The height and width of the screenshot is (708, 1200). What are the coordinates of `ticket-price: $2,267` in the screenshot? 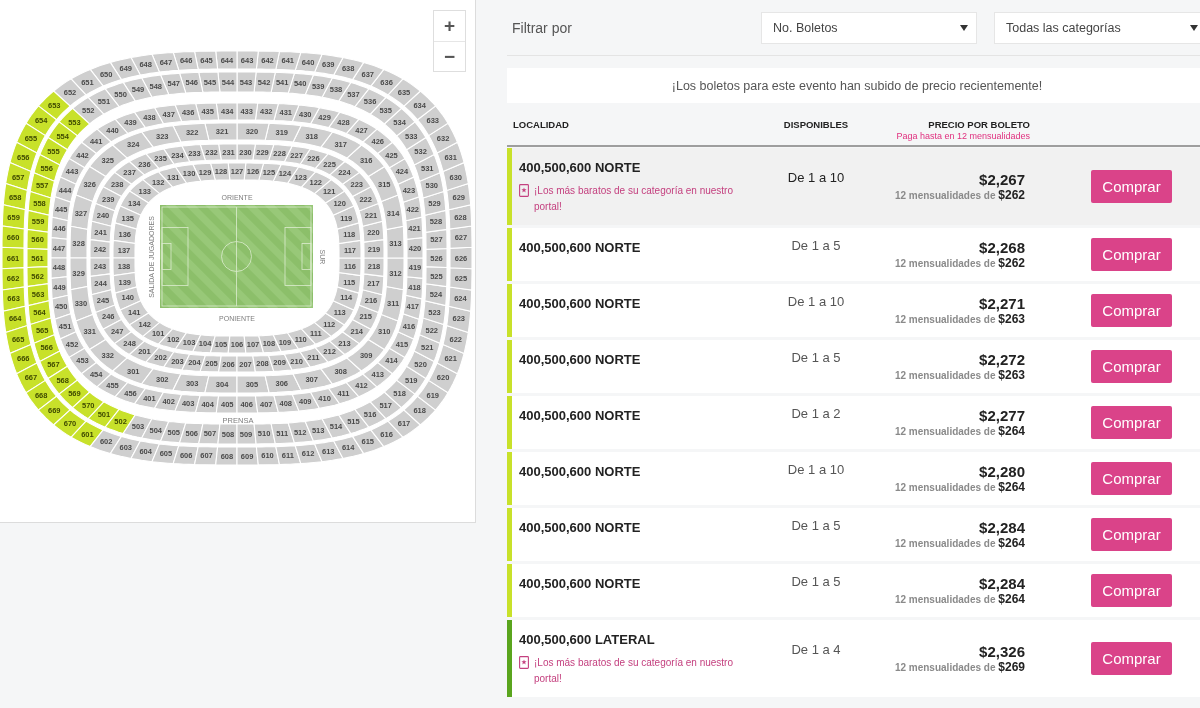 It's located at (1002, 179).